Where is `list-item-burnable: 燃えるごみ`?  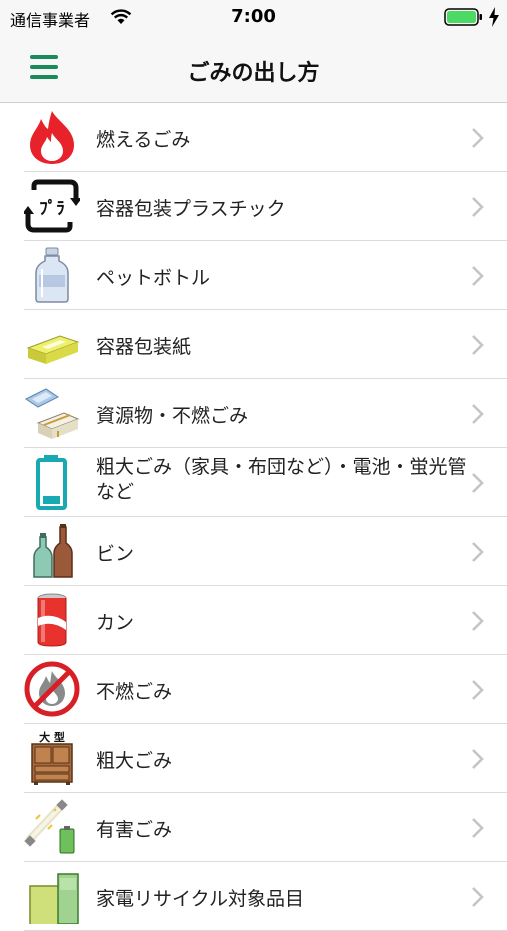
list-item-burnable: 燃えるごみ is located at coordinates (253, 137).